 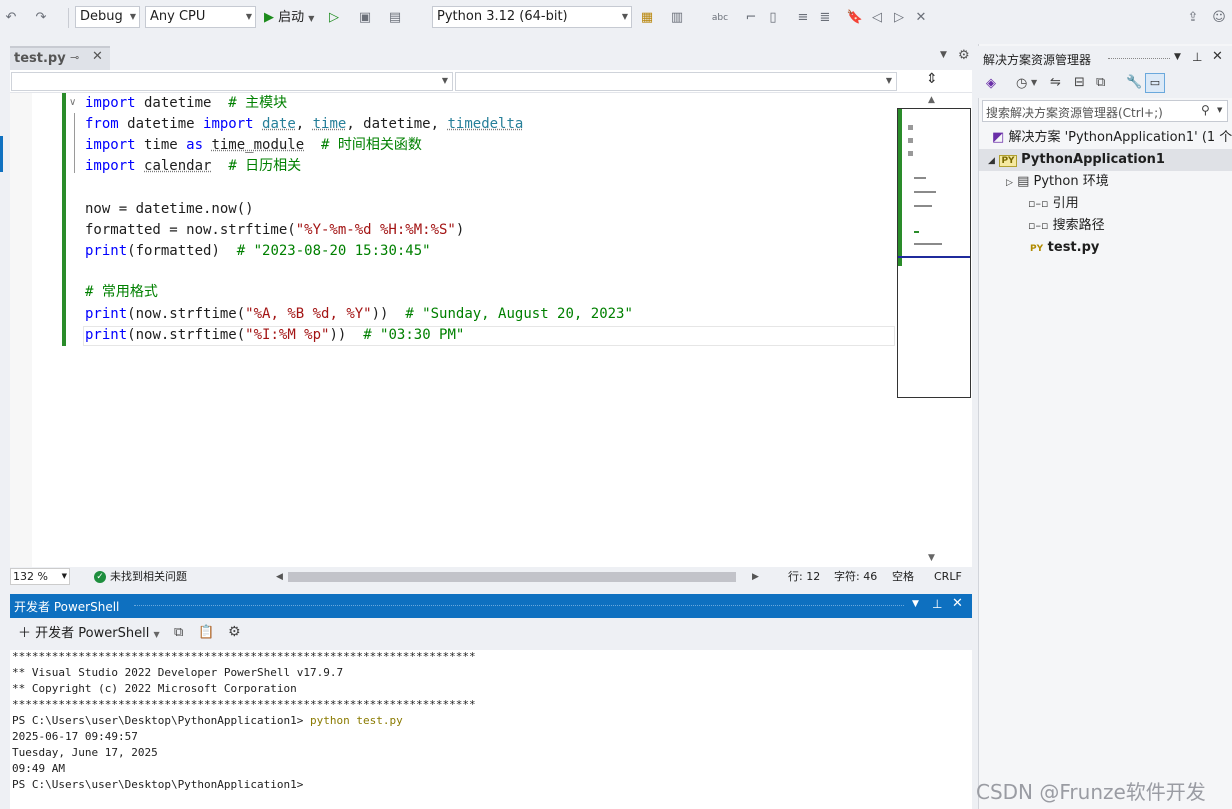 I want to click on zoom-dropdown: 132 % ▼, so click(x=40, y=576).